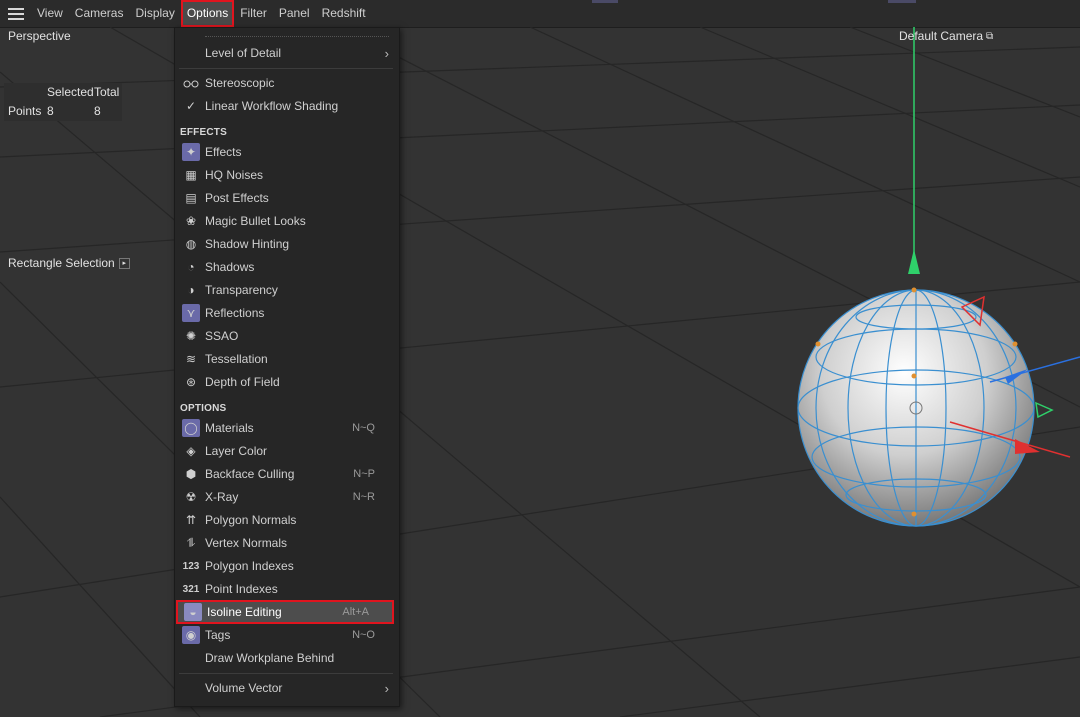 The image size is (1080, 717). I want to click on shortcut-label: N~R, so click(363, 497).